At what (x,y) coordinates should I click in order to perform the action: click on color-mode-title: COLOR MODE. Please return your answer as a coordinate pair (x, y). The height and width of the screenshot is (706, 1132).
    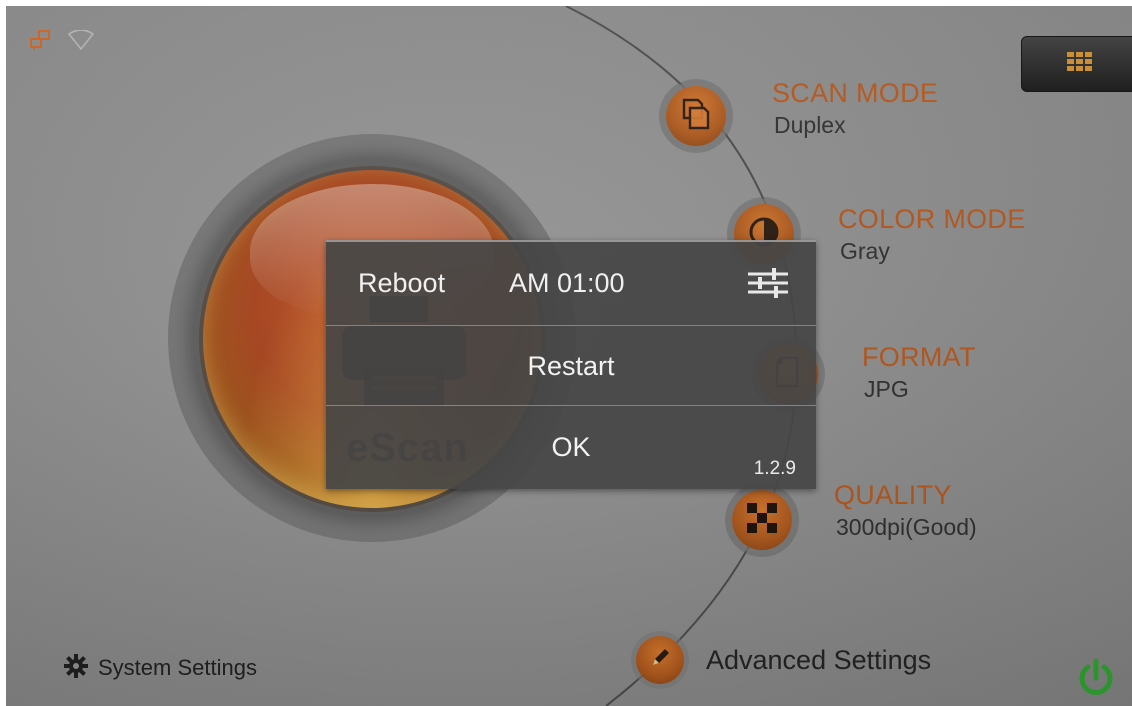
    Looking at the image, I should click on (932, 219).